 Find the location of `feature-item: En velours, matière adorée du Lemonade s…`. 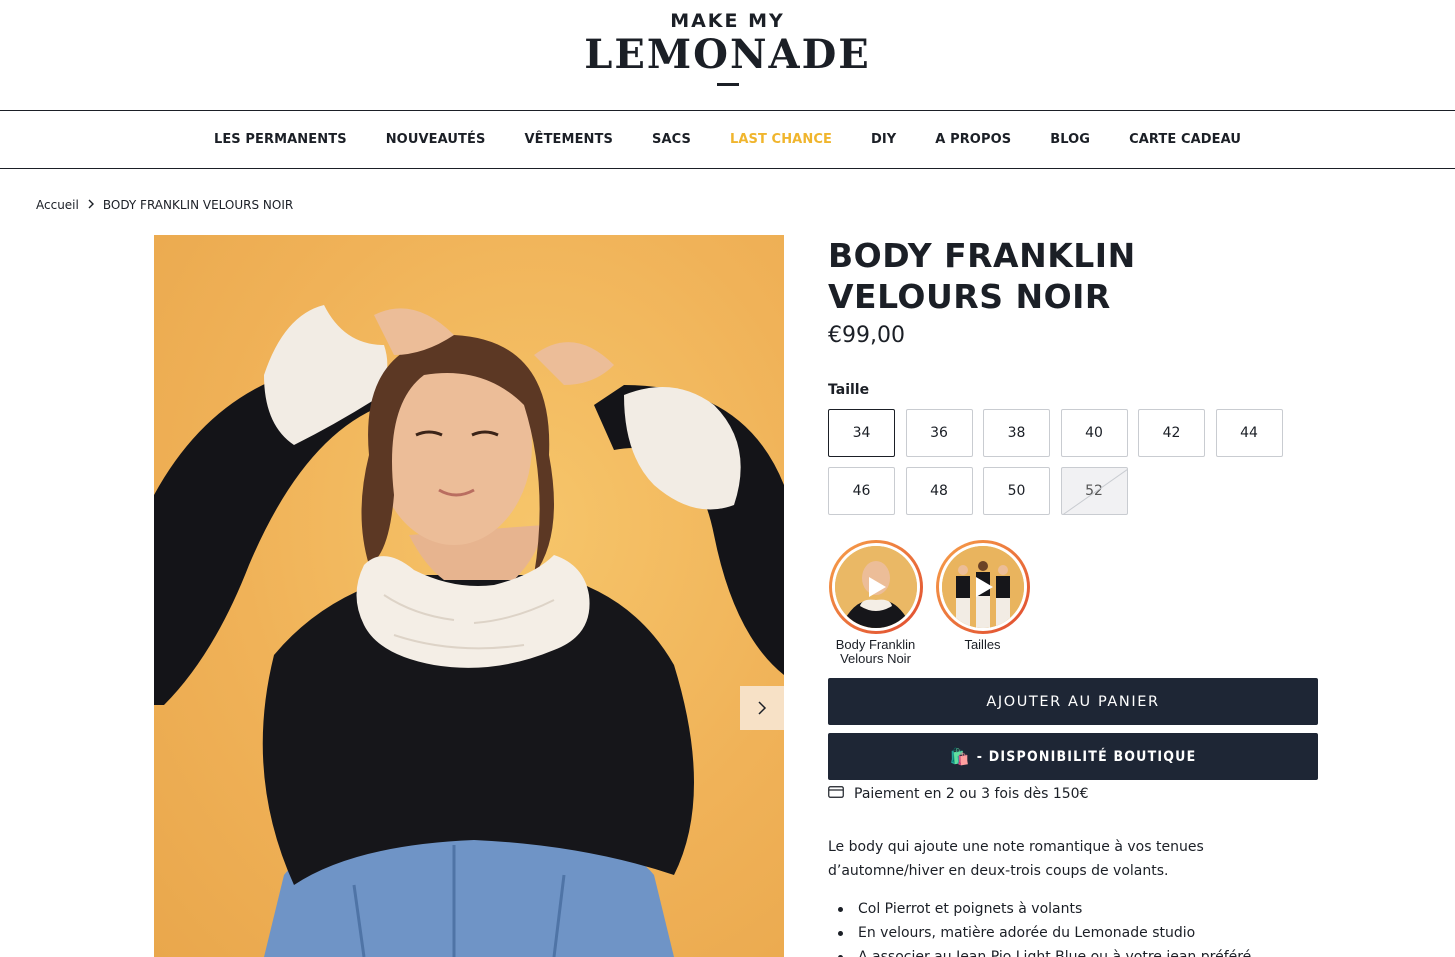

feature-item: En velours, matière adorée du Lemonade s… is located at coordinates (1078, 933).